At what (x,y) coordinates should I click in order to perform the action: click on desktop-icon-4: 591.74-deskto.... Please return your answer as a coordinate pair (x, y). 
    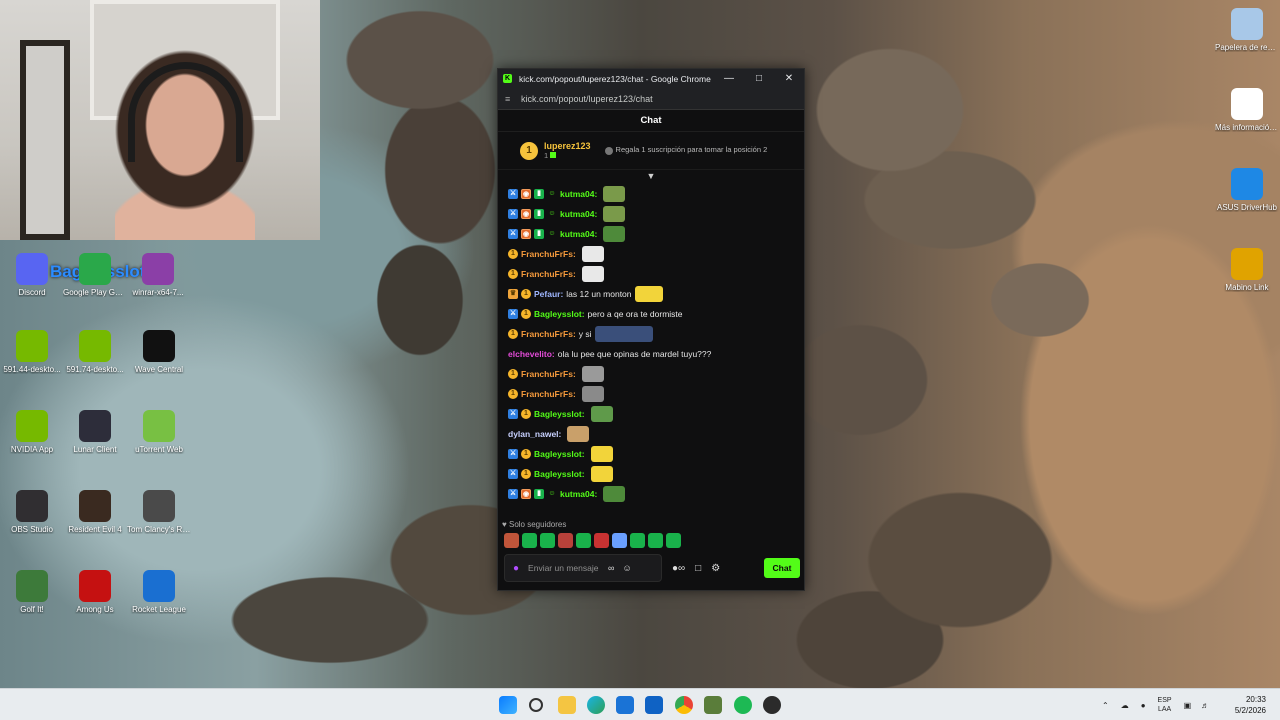
    Looking at the image, I should click on (95, 352).